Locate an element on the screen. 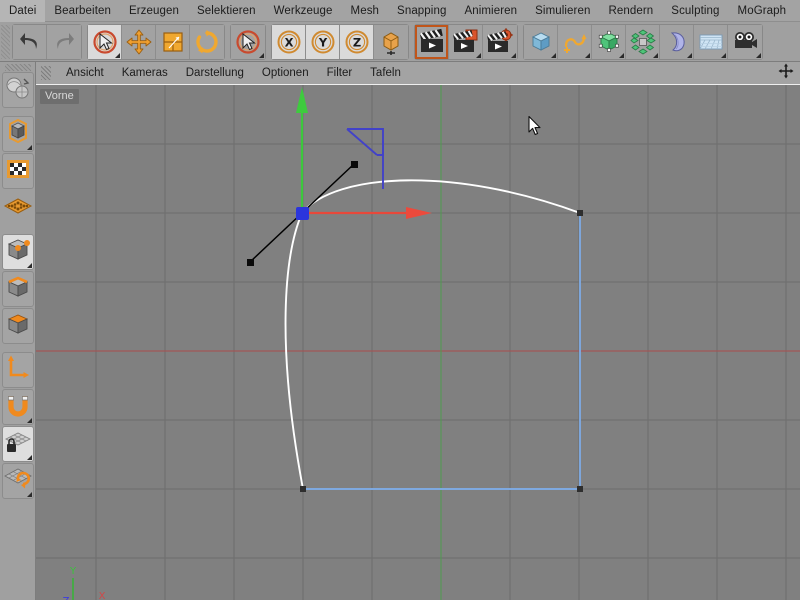 The height and width of the screenshot is (600, 800). axis-y-button: Y is located at coordinates (323, 41).